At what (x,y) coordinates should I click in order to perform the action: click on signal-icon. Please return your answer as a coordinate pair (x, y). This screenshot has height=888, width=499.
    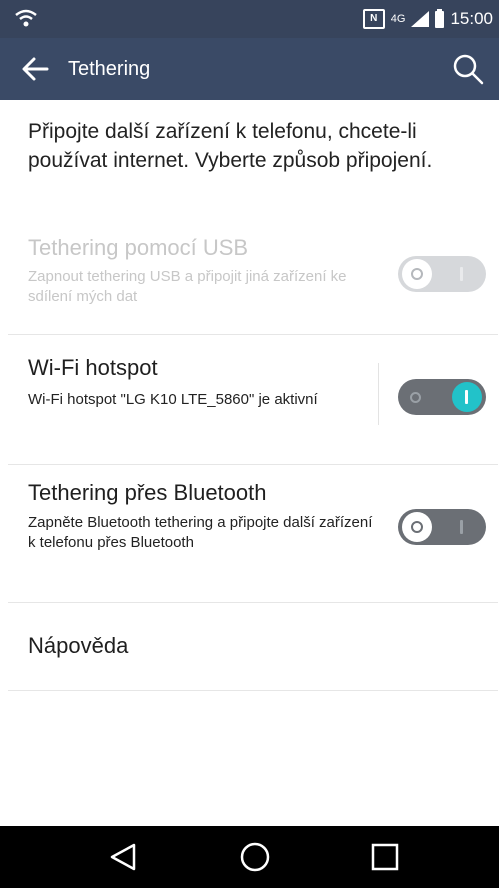
    Looking at the image, I should click on (420, 19).